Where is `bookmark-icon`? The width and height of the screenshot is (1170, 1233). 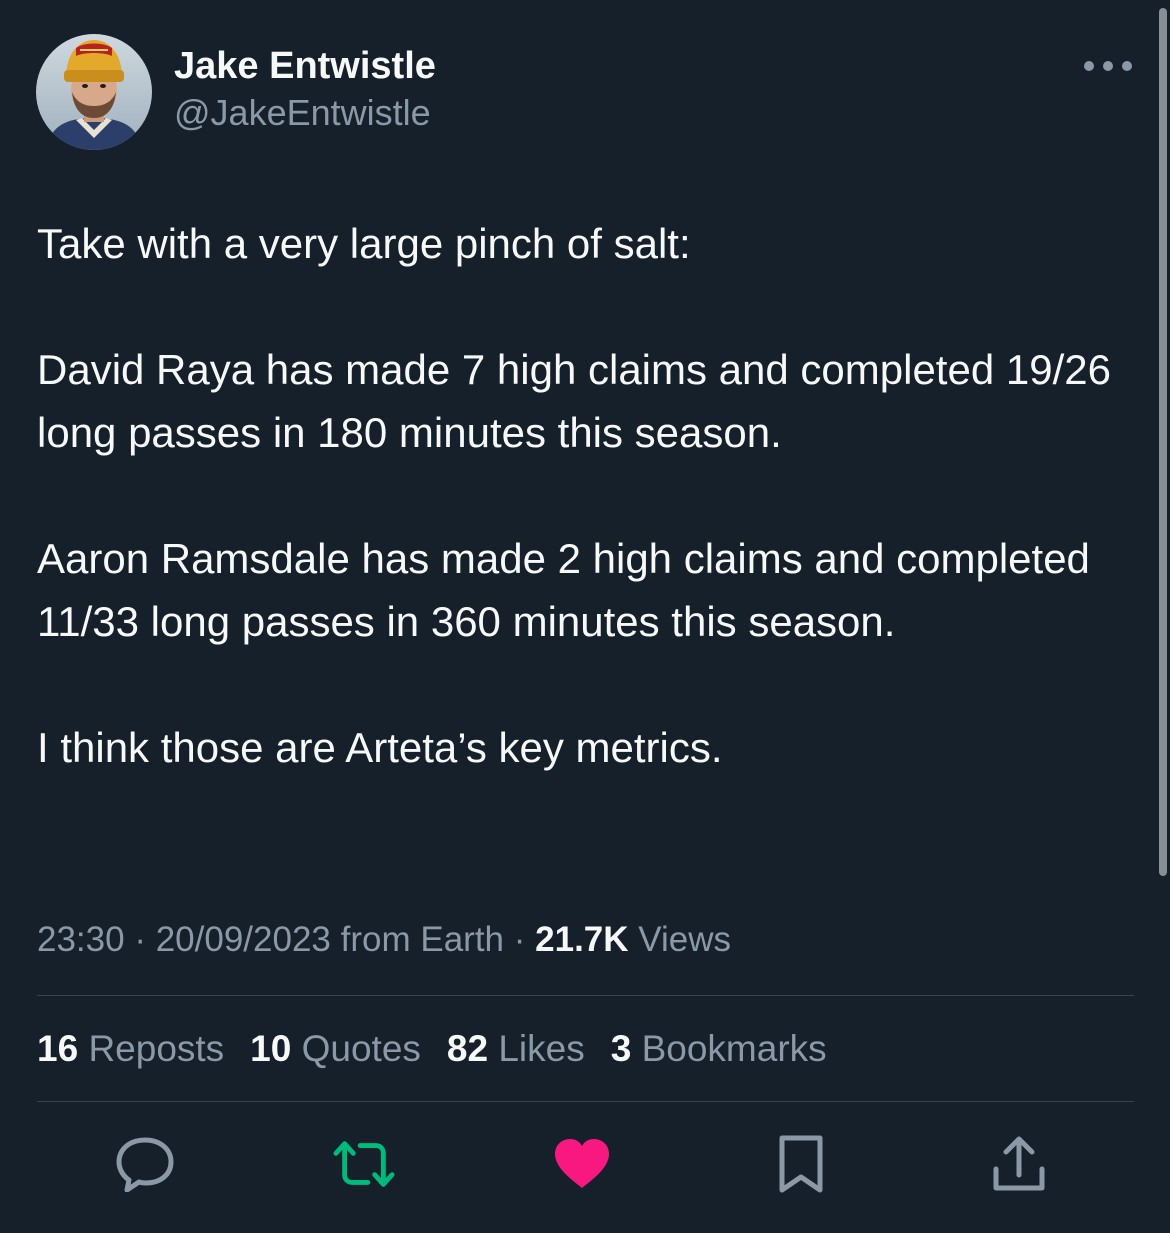
bookmark-icon is located at coordinates (801, 1164).